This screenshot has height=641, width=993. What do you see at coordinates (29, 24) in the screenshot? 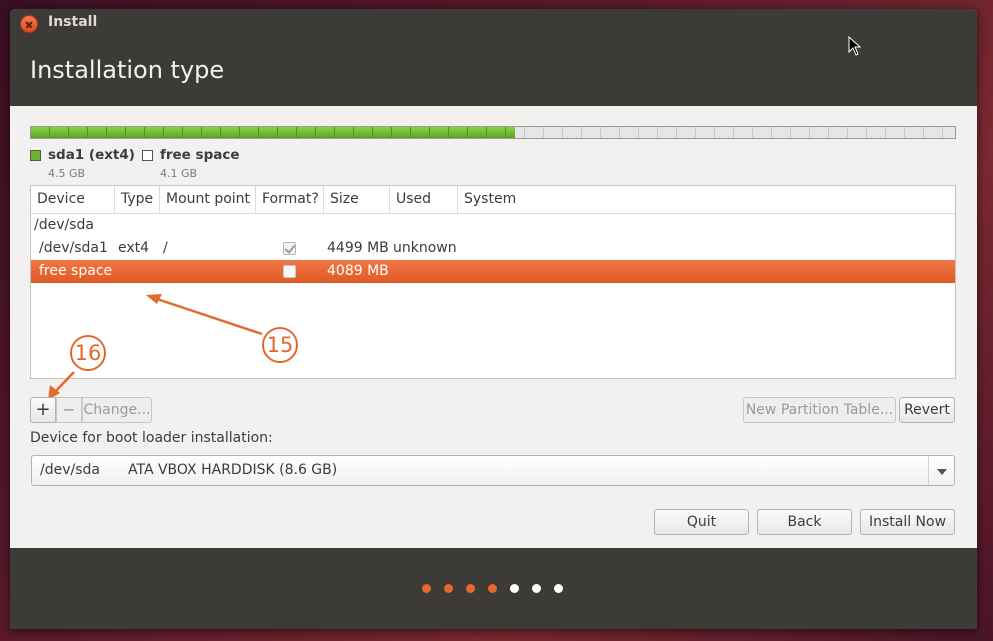
I see `close-icon` at bounding box center [29, 24].